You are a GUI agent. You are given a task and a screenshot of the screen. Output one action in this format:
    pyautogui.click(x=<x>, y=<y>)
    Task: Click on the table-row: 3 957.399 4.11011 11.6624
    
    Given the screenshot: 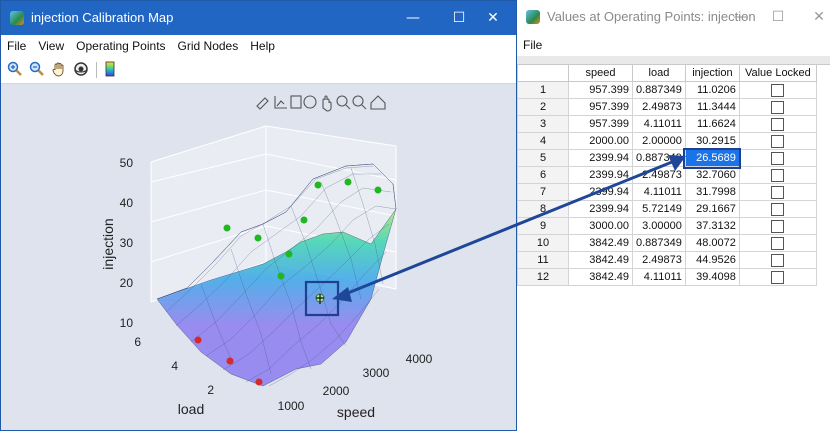 What is the action you would take?
    pyautogui.click(x=667, y=124)
    